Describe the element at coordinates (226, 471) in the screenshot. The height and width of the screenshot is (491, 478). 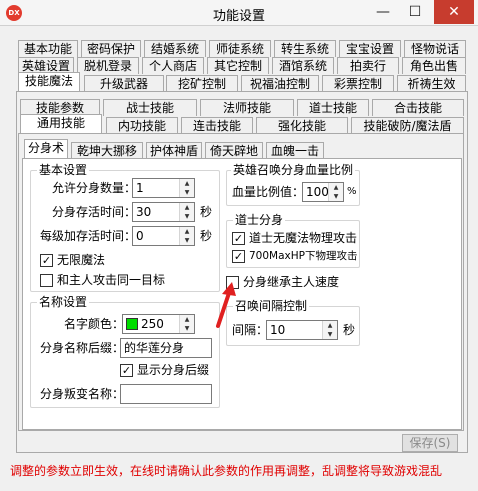
I see `bottom-warning-text: 调整的参数立即生效，在线时请确认此参数的作用再调整，乱调整将导致游戏混乱` at that location.